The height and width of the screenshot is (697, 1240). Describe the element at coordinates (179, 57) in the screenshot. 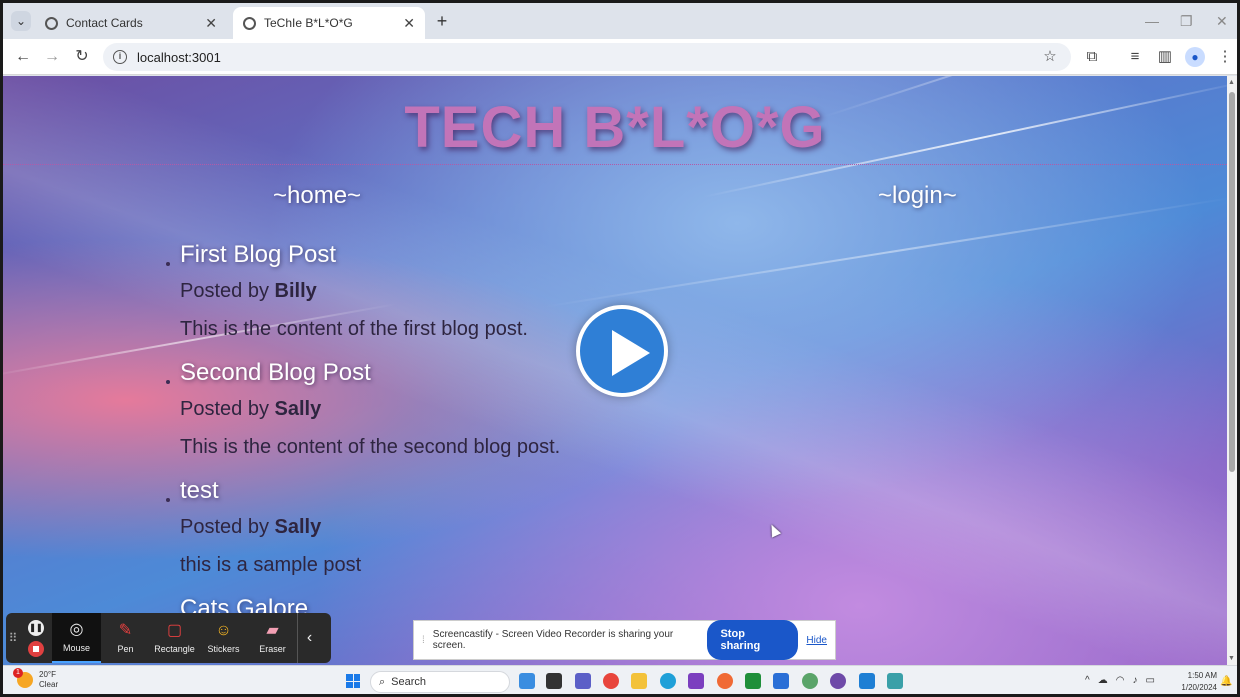

I see `url-text: localhost:3001` at that location.